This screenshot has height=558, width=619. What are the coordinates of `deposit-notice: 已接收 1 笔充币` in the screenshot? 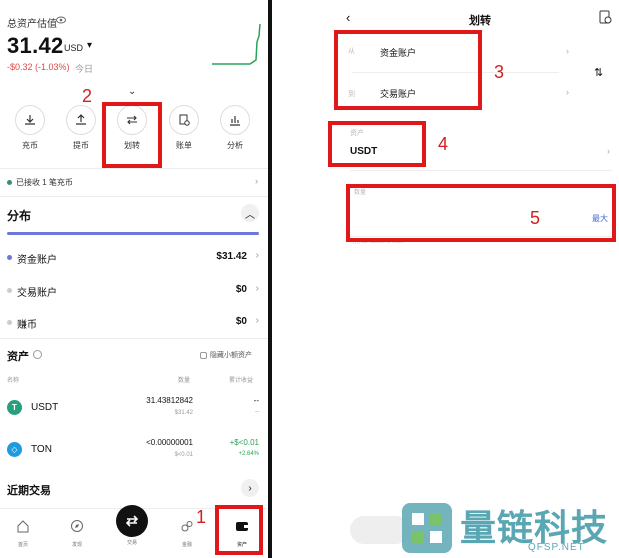 It's located at (40, 182).